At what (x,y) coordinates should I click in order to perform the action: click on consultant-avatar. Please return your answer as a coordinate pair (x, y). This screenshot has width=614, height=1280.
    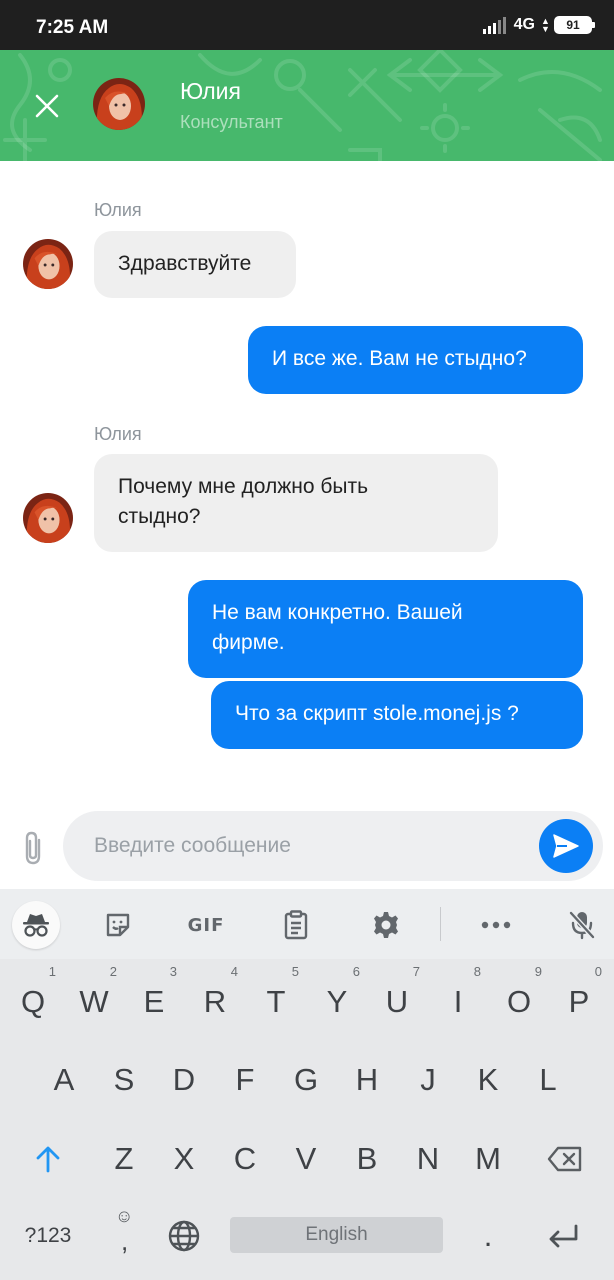
    Looking at the image, I should click on (119, 104).